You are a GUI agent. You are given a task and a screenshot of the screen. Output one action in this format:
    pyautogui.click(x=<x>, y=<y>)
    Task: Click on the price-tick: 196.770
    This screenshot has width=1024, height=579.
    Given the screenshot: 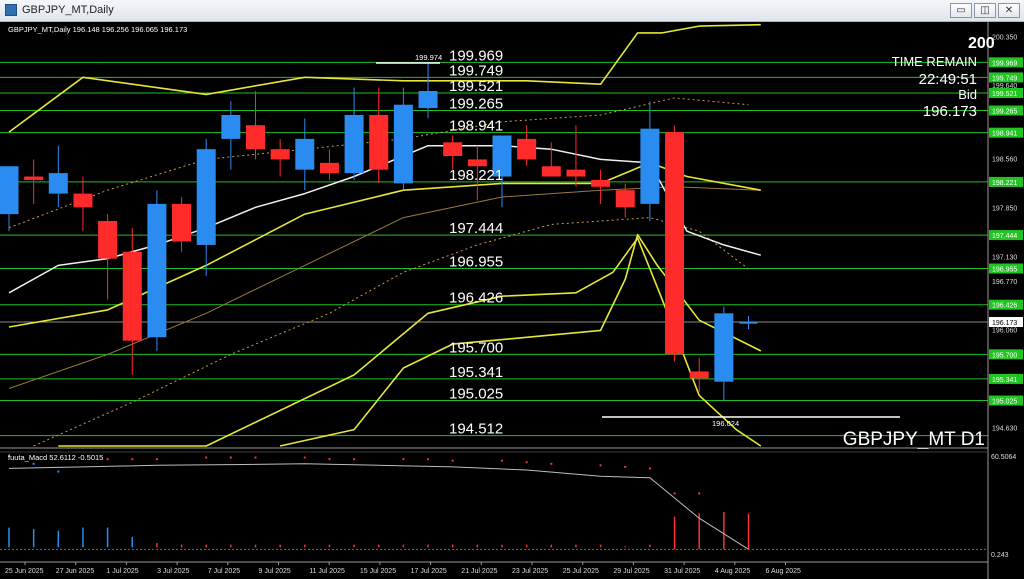 What is the action you would take?
    pyautogui.click(x=1004, y=282)
    